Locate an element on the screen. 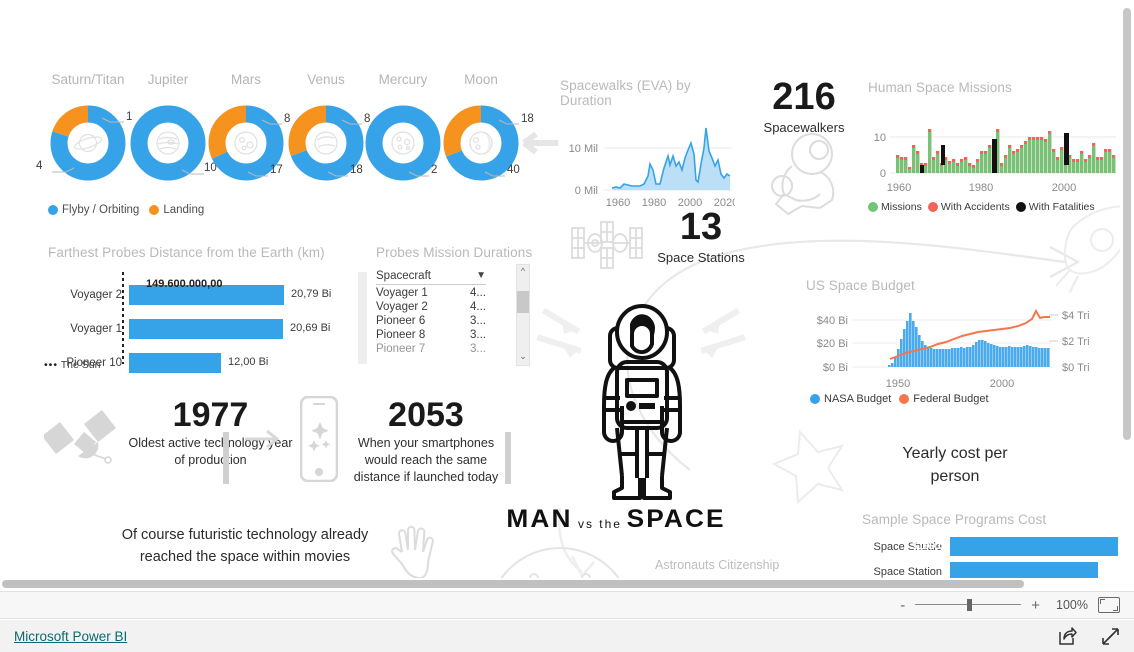 The image size is (1134, 652). cell-spacecraft: Pioneer 7 is located at coordinates (401, 349).